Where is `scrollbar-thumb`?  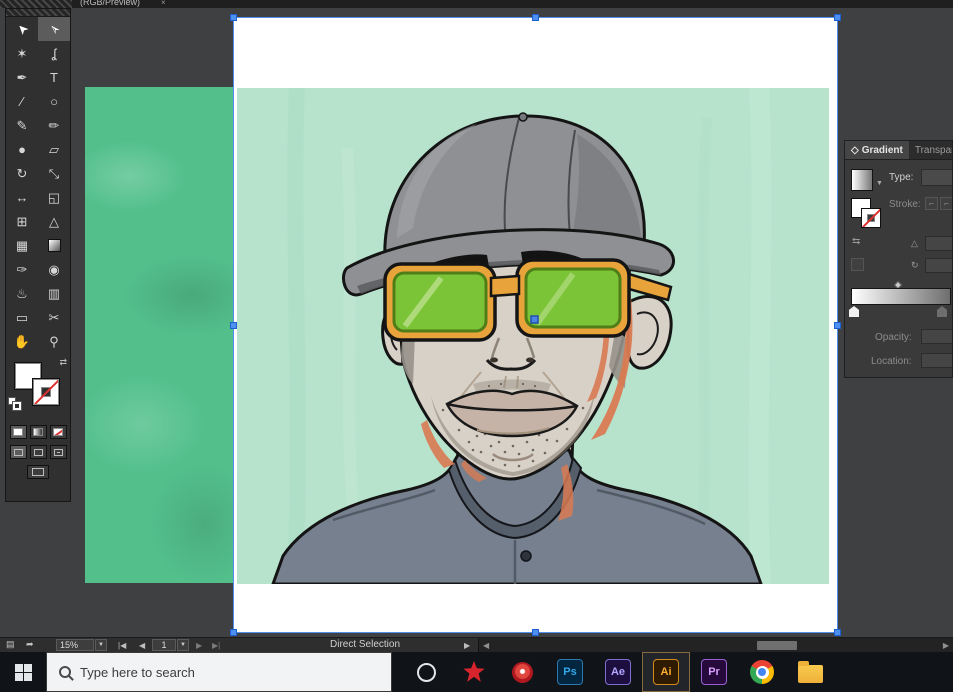
scrollbar-thumb is located at coordinates (777, 645).